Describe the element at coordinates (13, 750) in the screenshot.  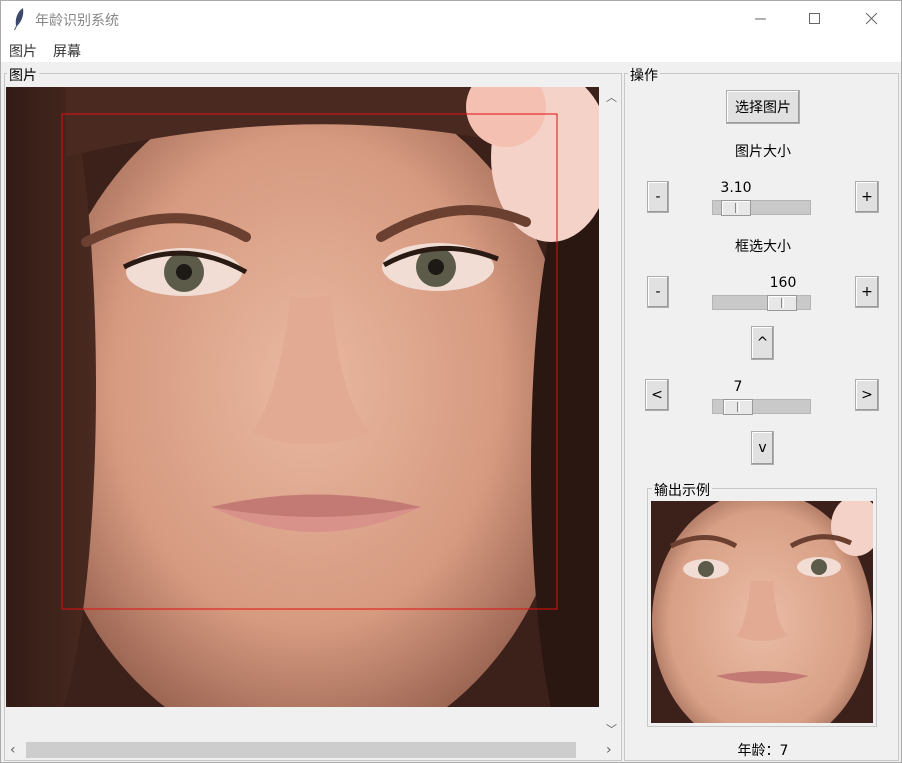
I see `scroll-left-icon: ‹` at that location.